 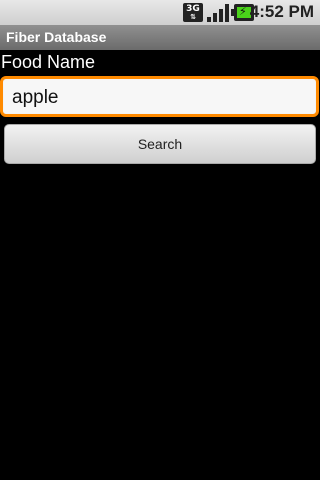 I want to click on search-button: Search, so click(x=160, y=144).